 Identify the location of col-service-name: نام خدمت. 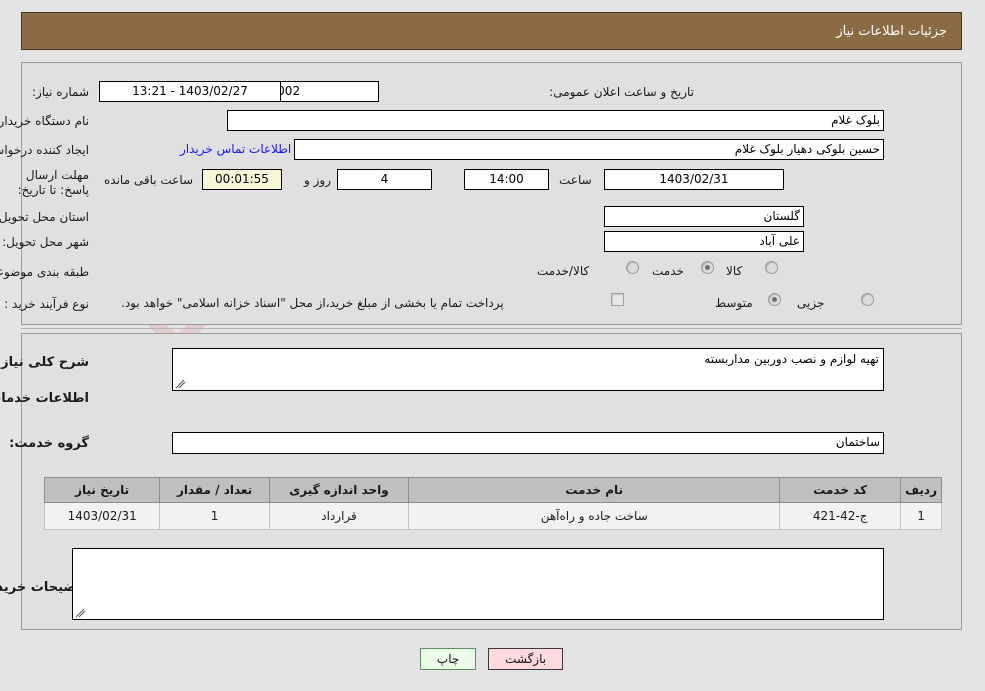
(595, 490).